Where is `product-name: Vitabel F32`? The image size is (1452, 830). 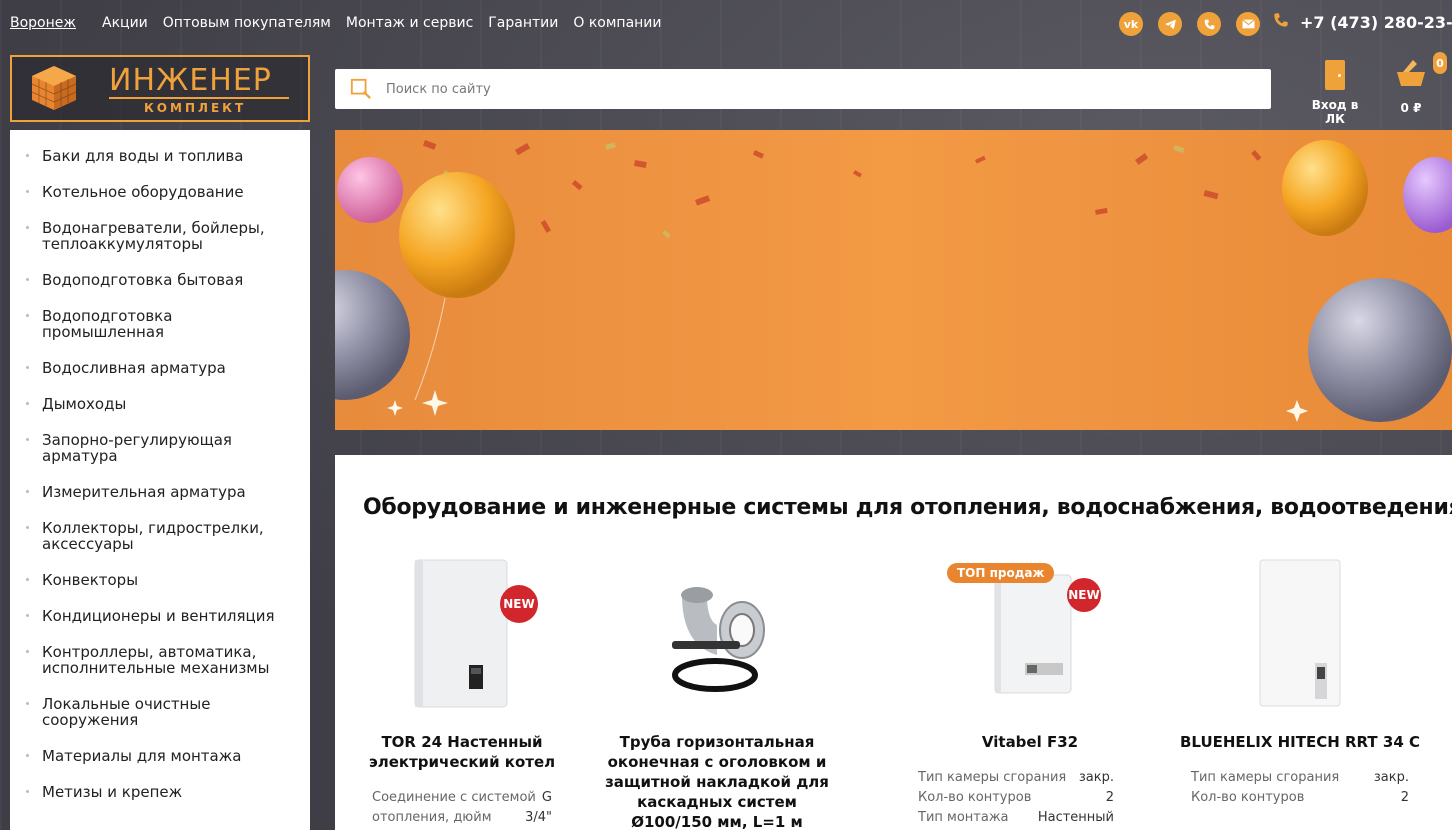 product-name: Vitabel F32 is located at coordinates (1030, 742).